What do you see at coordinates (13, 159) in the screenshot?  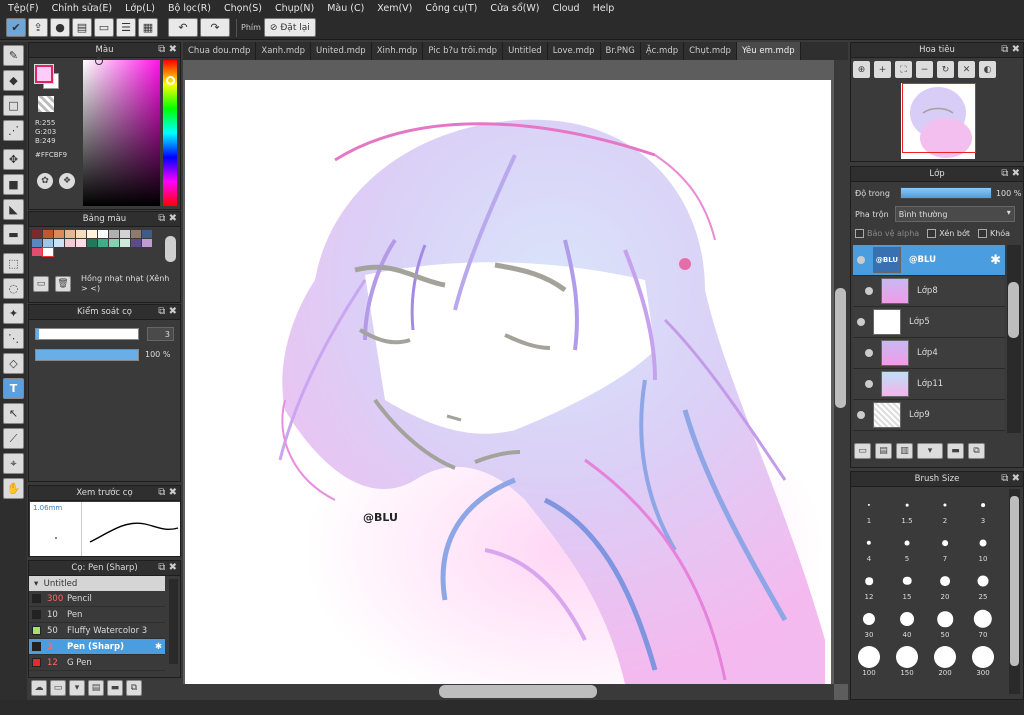 I see `move-tool-icon: ✥` at bounding box center [13, 159].